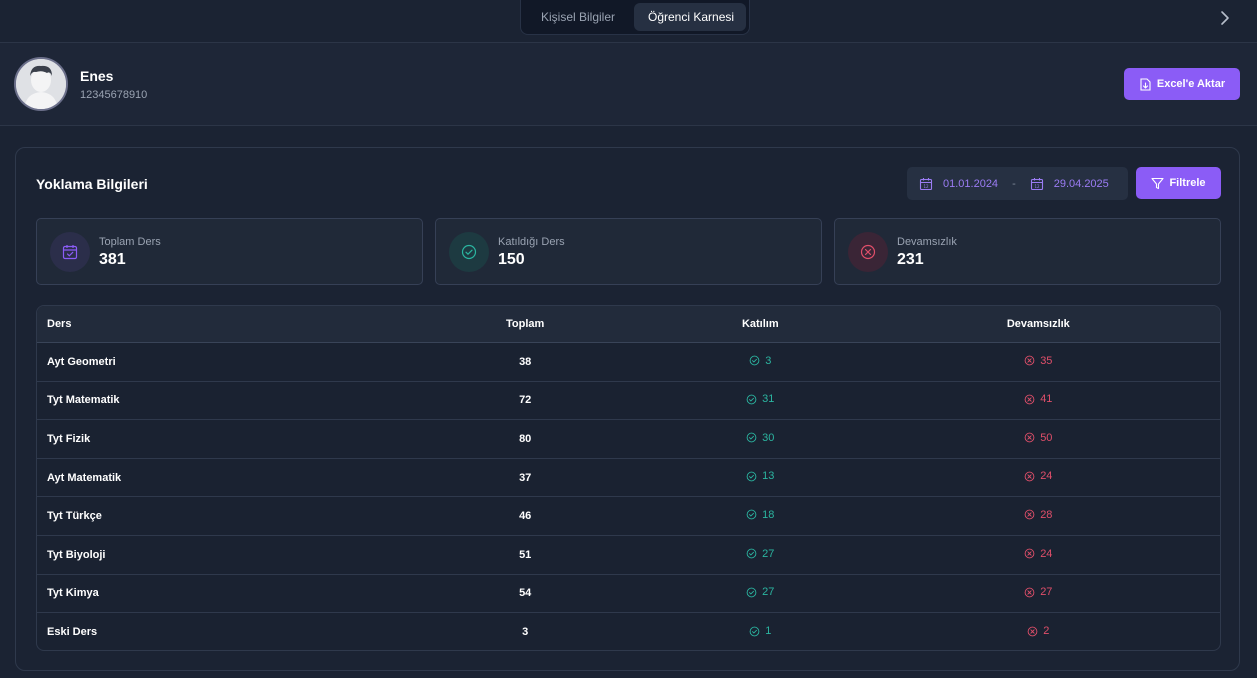  Describe the element at coordinates (211, 324) in the screenshot. I see `column-header-ders: Ders` at that location.